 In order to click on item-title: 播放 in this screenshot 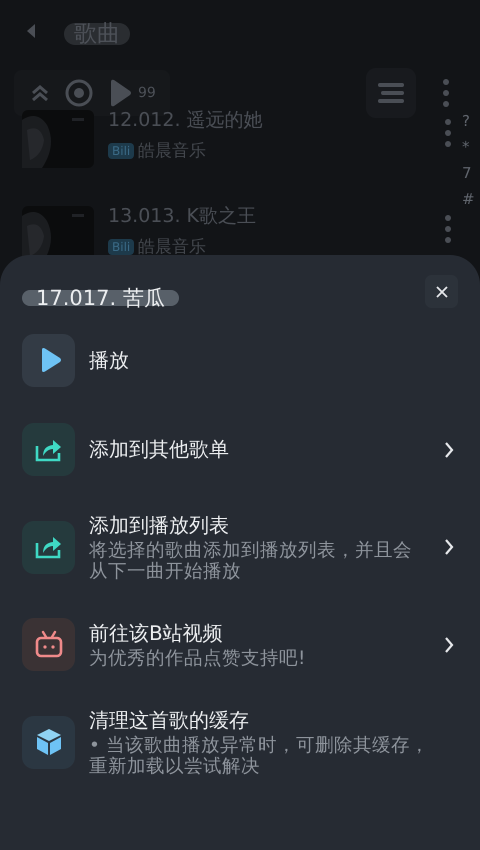, I will do `click(109, 360)`.